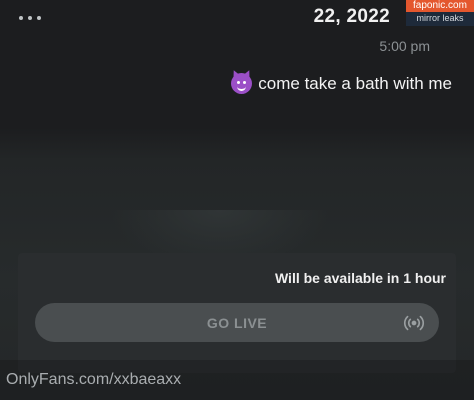 The image size is (474, 400). What do you see at coordinates (355, 83) in the screenshot?
I see `message-text: come take a bath with me` at bounding box center [355, 83].